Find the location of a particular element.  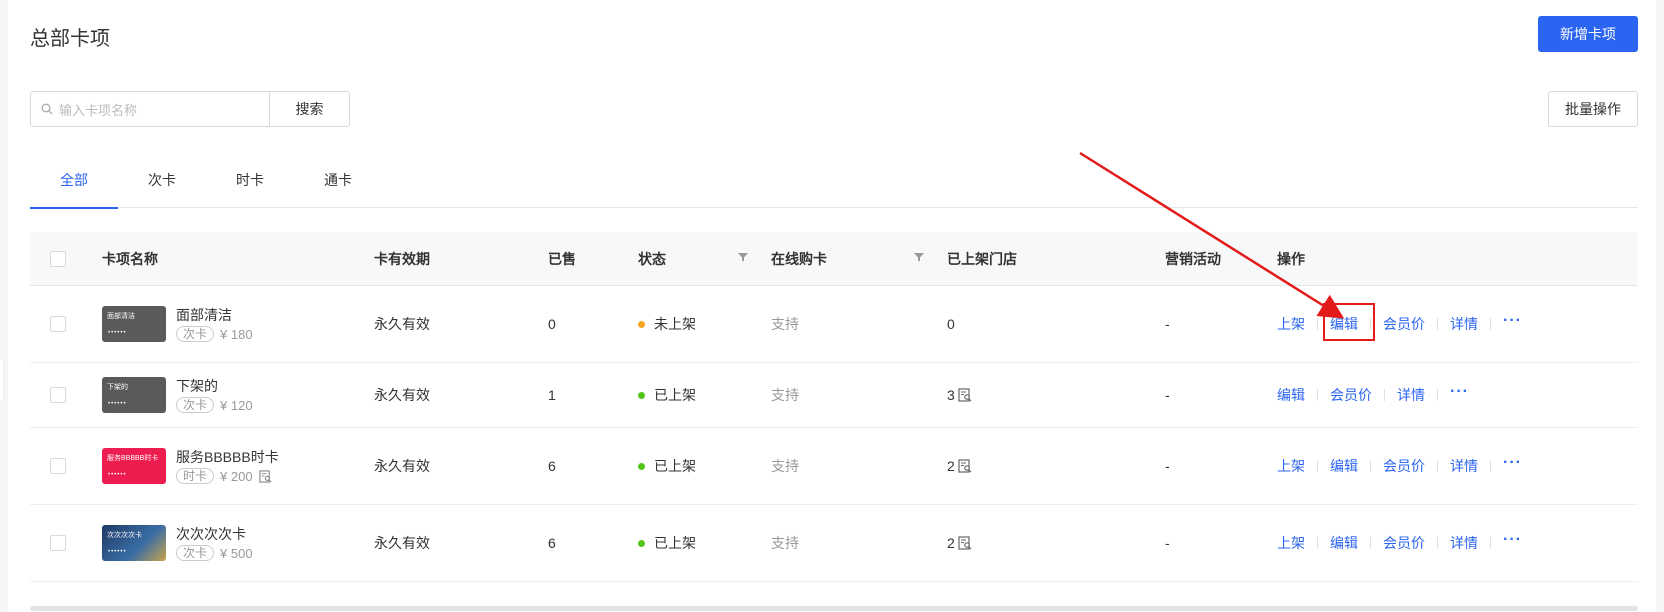

card-name: 次次次次卡 is located at coordinates (211, 534).